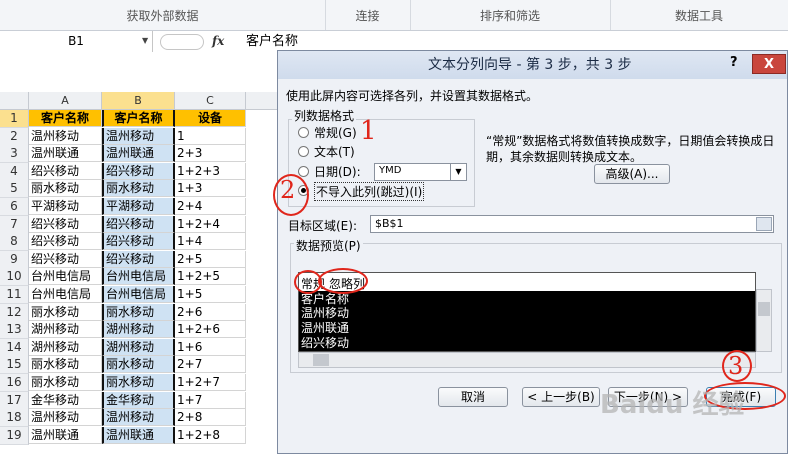 The height and width of the screenshot is (454, 788). I want to click on row-header: 16, so click(14, 383).